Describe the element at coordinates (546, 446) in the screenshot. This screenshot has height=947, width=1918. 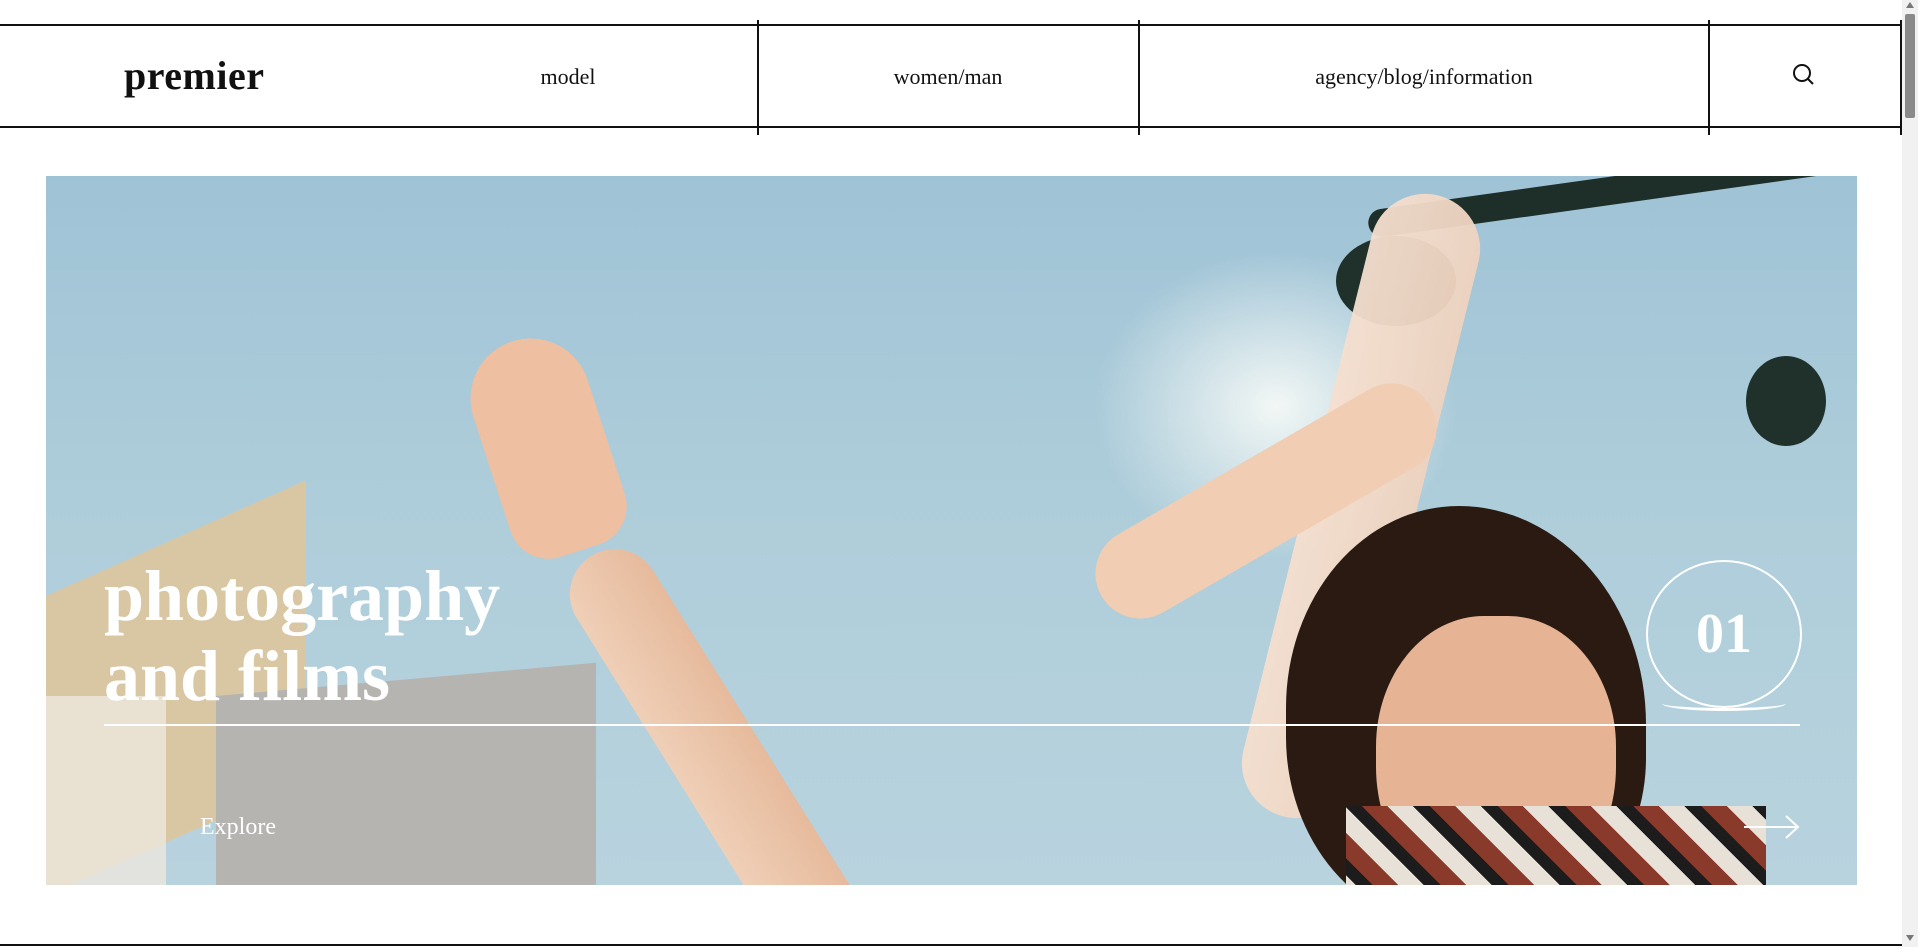
I see `hero-image-hand` at that location.